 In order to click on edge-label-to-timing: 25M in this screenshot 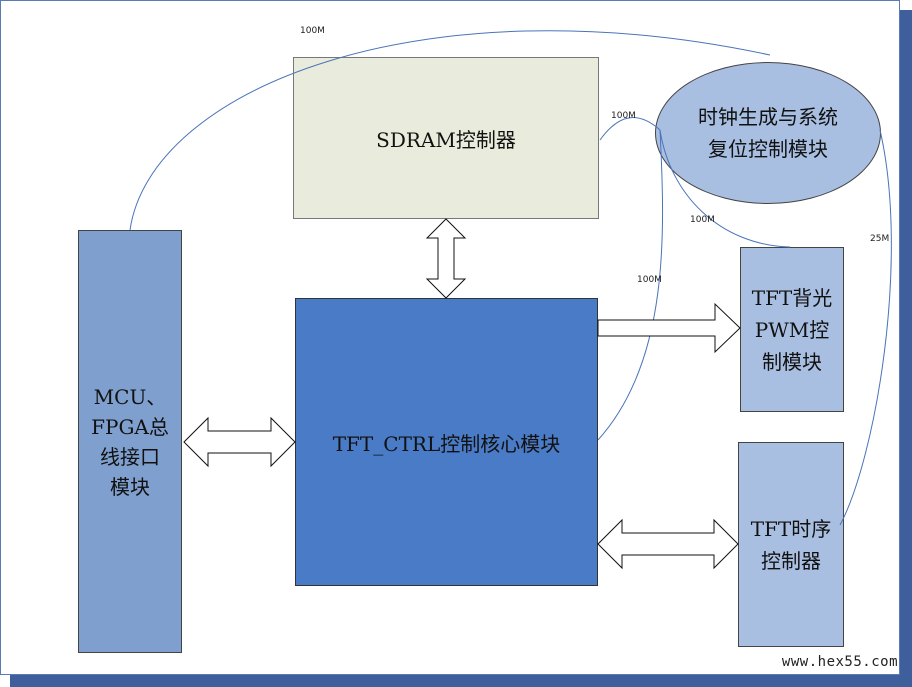, I will do `click(879, 239)`.